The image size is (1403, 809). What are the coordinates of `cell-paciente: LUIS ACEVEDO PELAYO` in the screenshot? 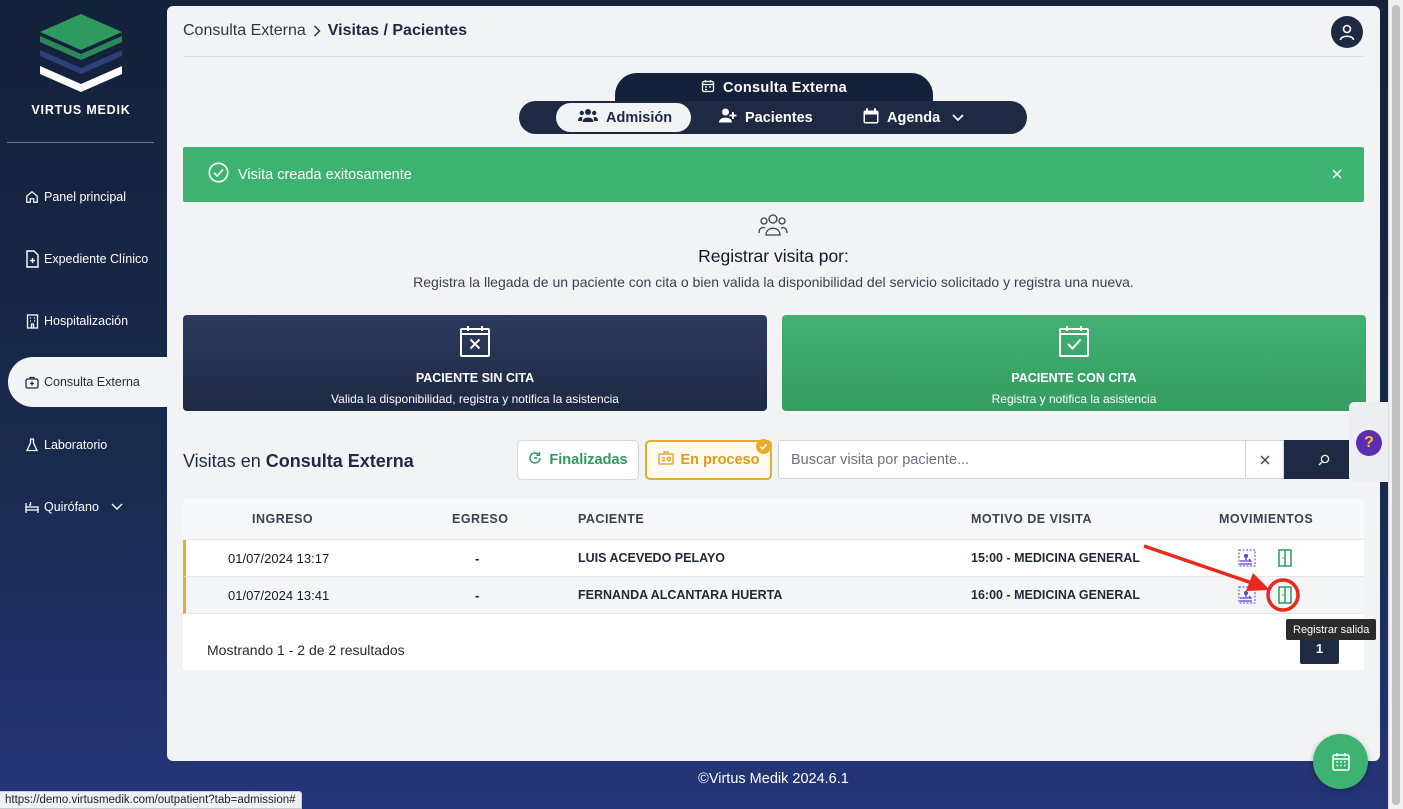 It's located at (652, 558).